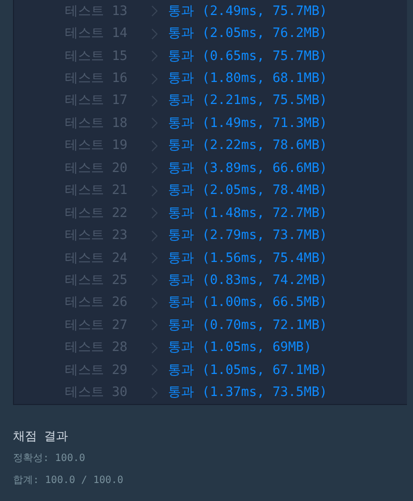 This screenshot has width=413, height=501. What do you see at coordinates (265, 235) in the screenshot?
I see `test-detail: (2.79ms, 73.7MB)` at bounding box center [265, 235].